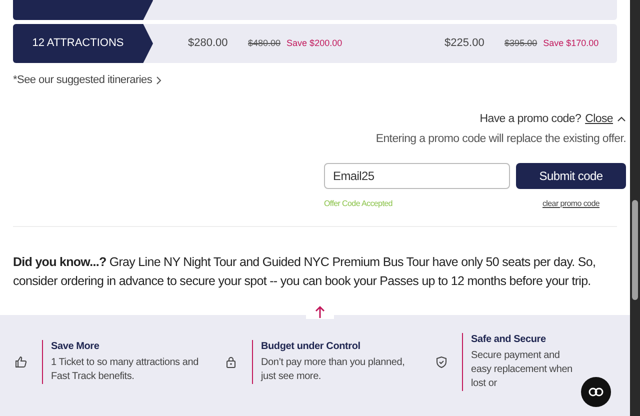  I want to click on savings-text: Save $170.00, so click(571, 43).